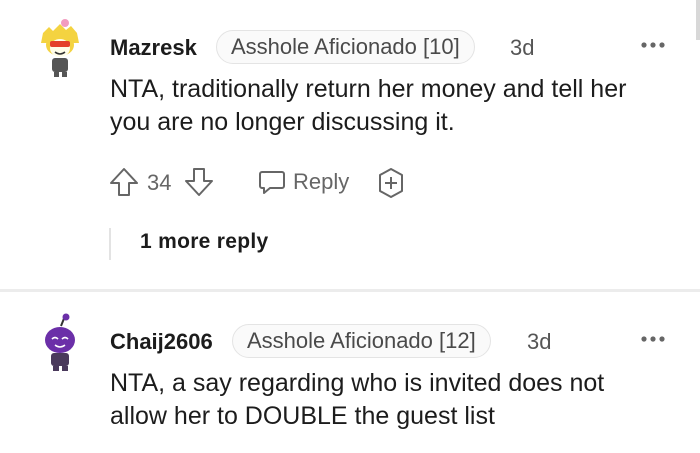 The image size is (700, 453). I want to click on reply-label: Reply, so click(321, 181).